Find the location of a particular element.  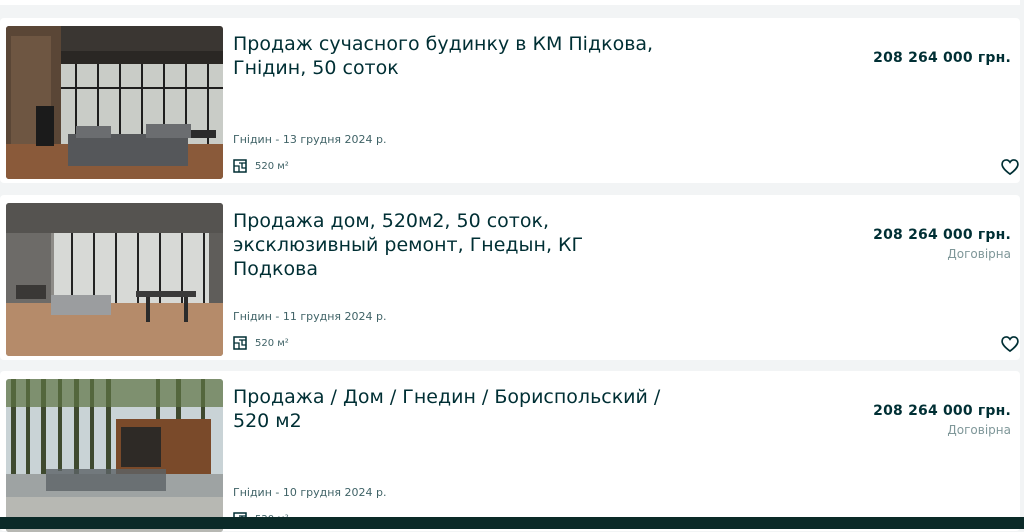

location-date: Гнідин - 10 грудня 2024 р. is located at coordinates (310, 492).